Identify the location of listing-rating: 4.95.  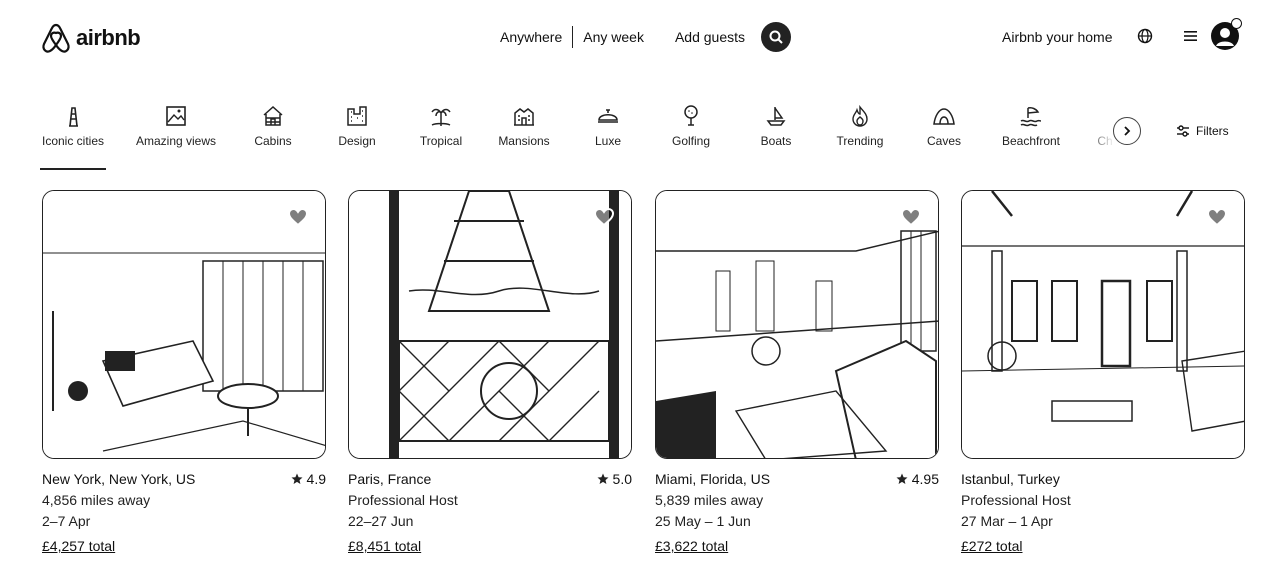
(917, 479).